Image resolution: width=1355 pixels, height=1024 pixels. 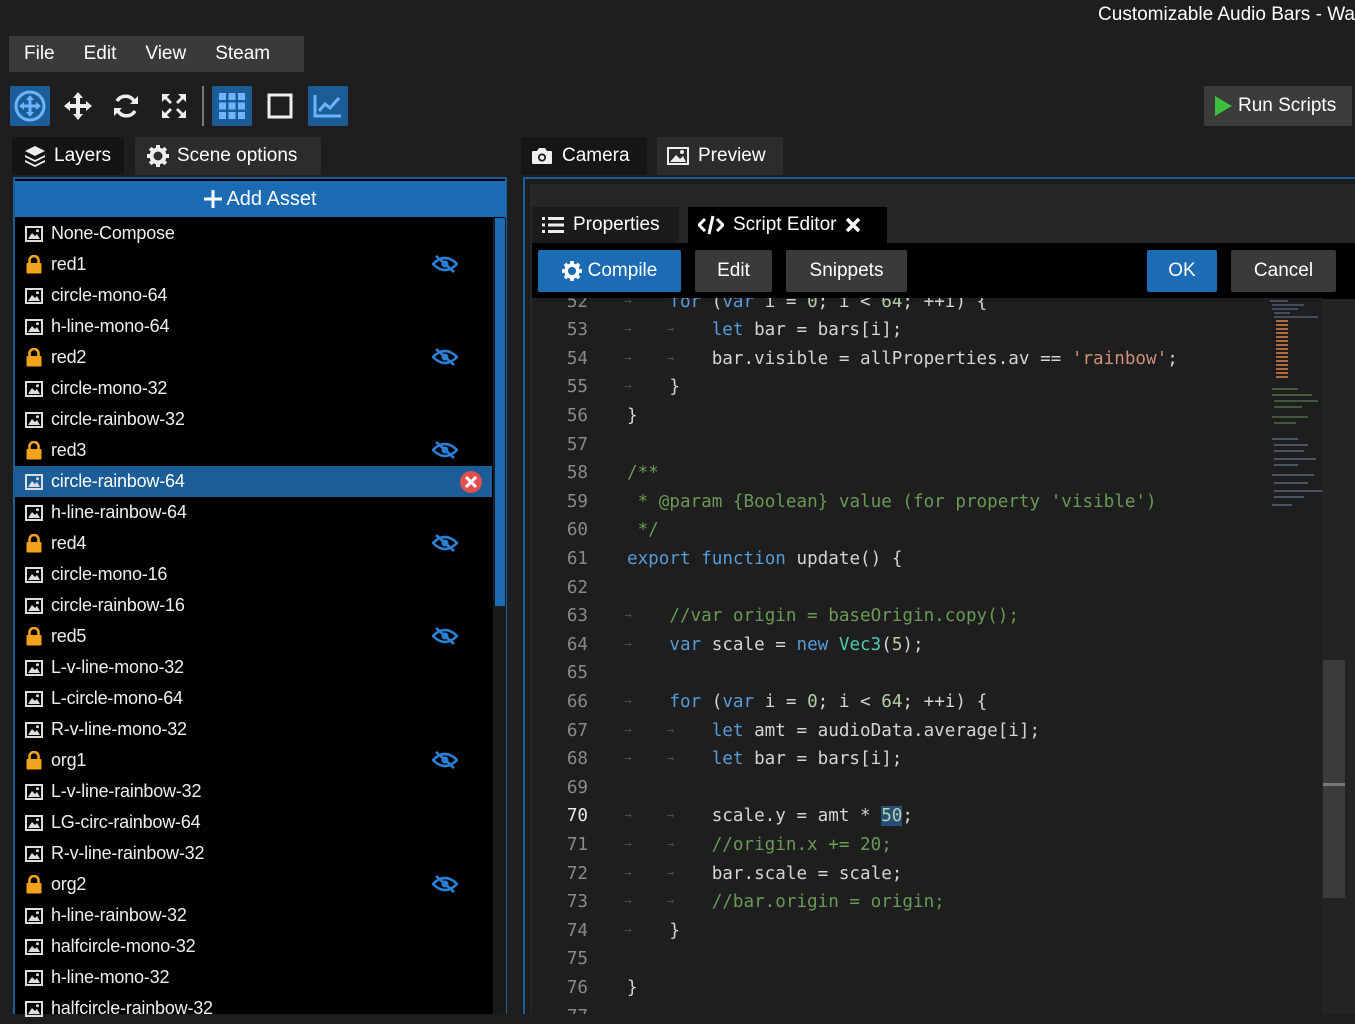 What do you see at coordinates (828, 902) in the screenshot?
I see `code-token: //bar.origin = origin;` at bounding box center [828, 902].